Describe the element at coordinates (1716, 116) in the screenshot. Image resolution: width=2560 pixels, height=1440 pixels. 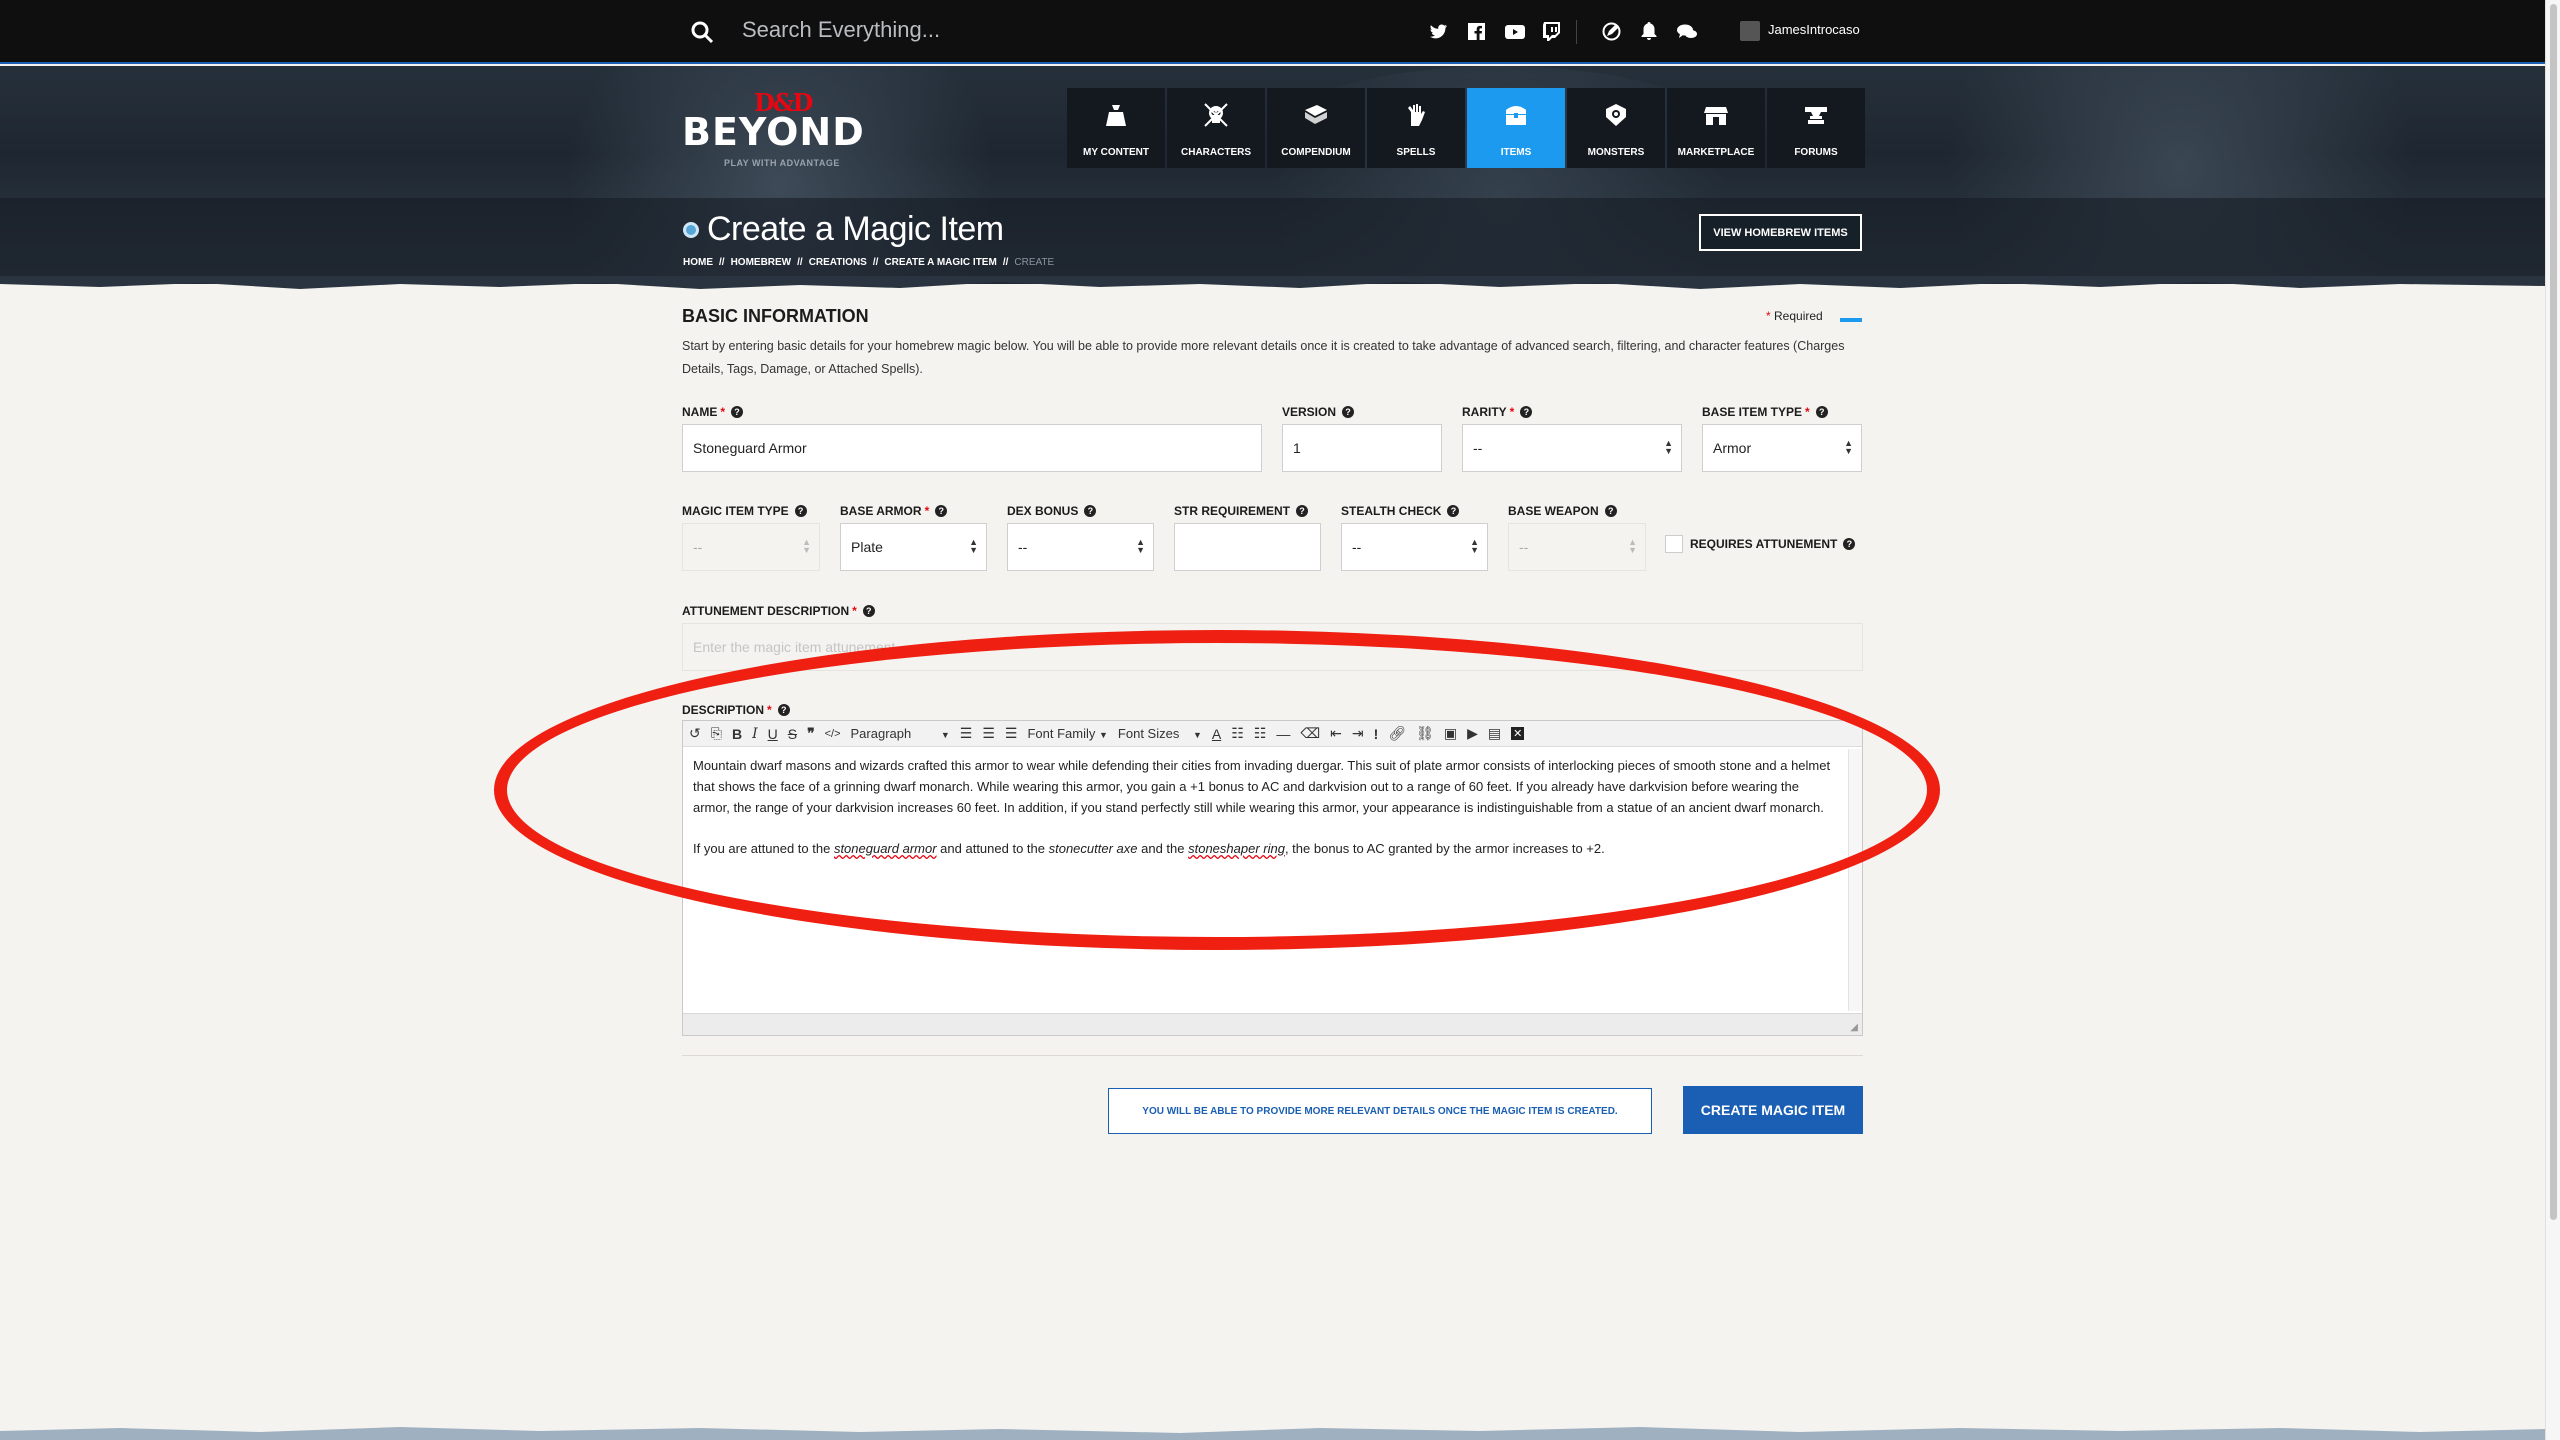
I see `shop-icon` at that location.